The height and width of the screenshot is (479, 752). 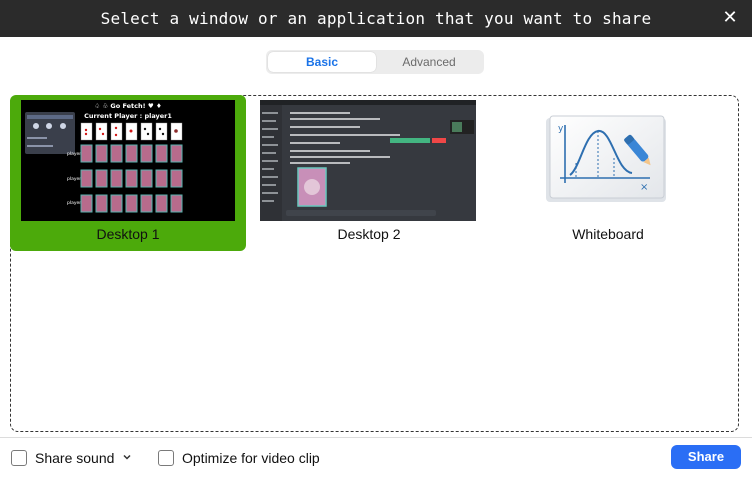 I want to click on share-sound-checkbox, so click(x=19, y=458).